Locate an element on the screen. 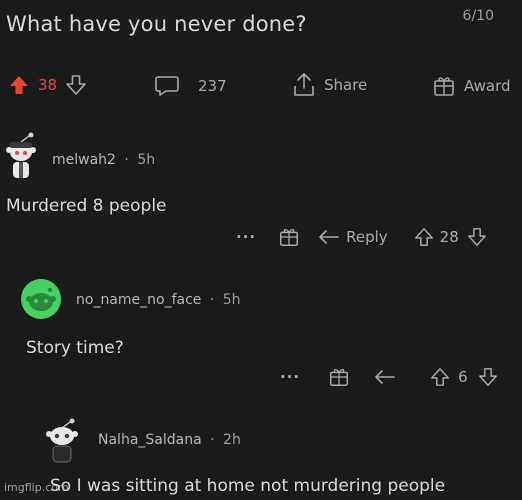  page-indicator: 6/10 is located at coordinates (478, 16).